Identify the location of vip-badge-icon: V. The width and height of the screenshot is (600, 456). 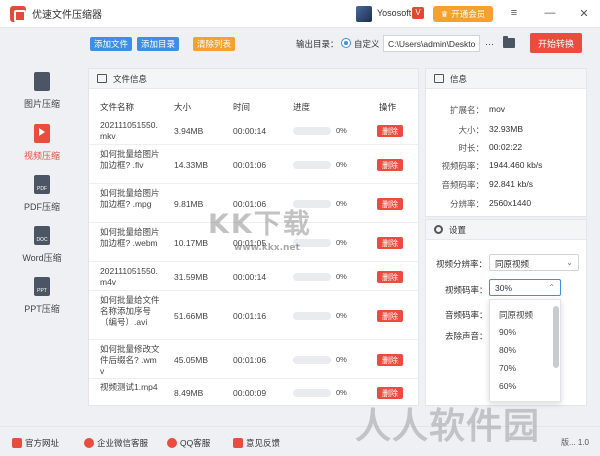
(418, 13).